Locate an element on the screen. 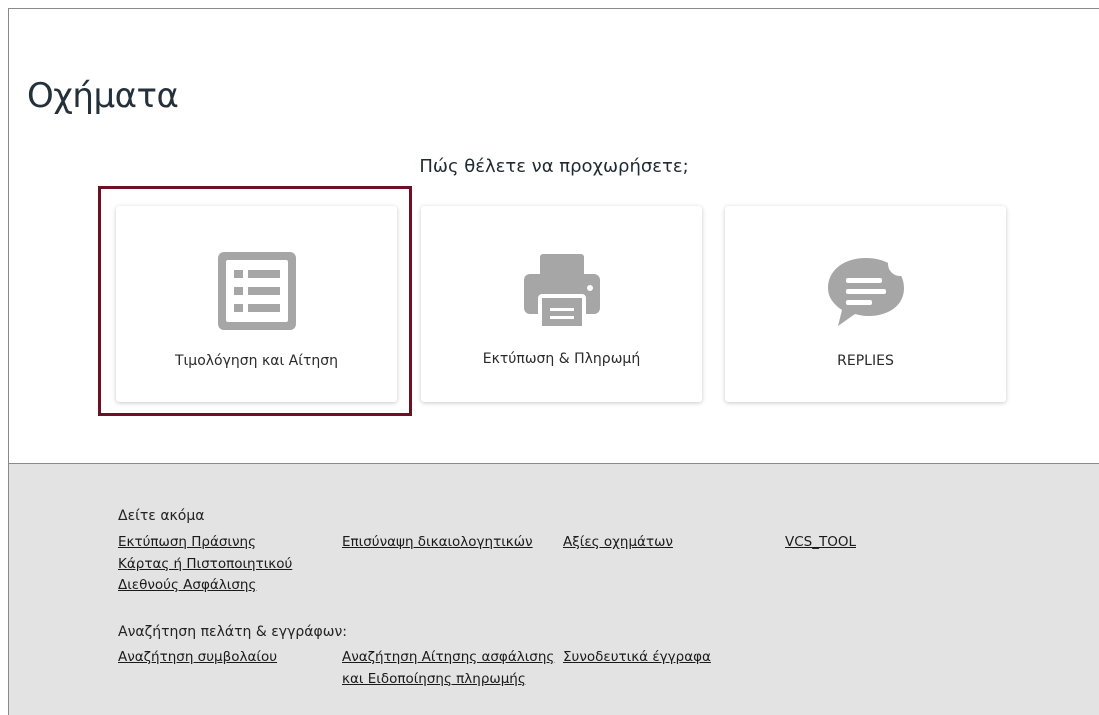  chat-bubble-icon is located at coordinates (865, 291).